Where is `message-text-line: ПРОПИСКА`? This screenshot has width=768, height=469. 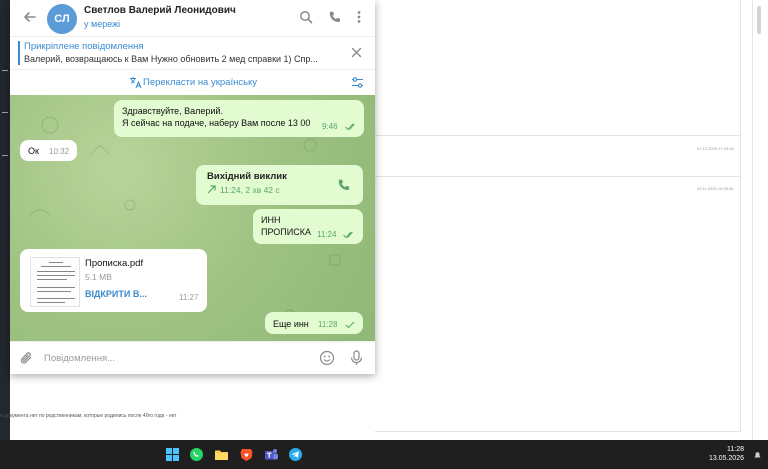
message-text-line: ПРОПИСКА is located at coordinates (286, 232).